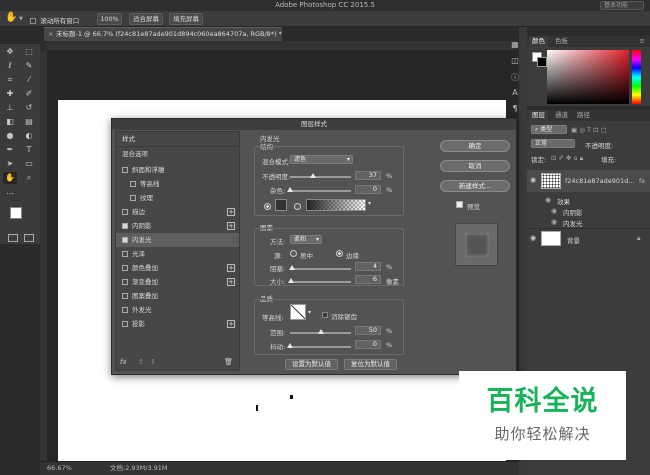  What do you see at coordinates (369, 203) in the screenshot?
I see `gradient-chevron-icon: ▾` at bounding box center [369, 203].